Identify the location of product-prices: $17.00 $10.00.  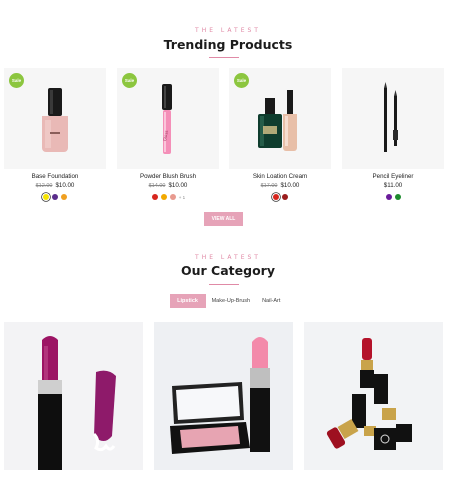
(280, 186).